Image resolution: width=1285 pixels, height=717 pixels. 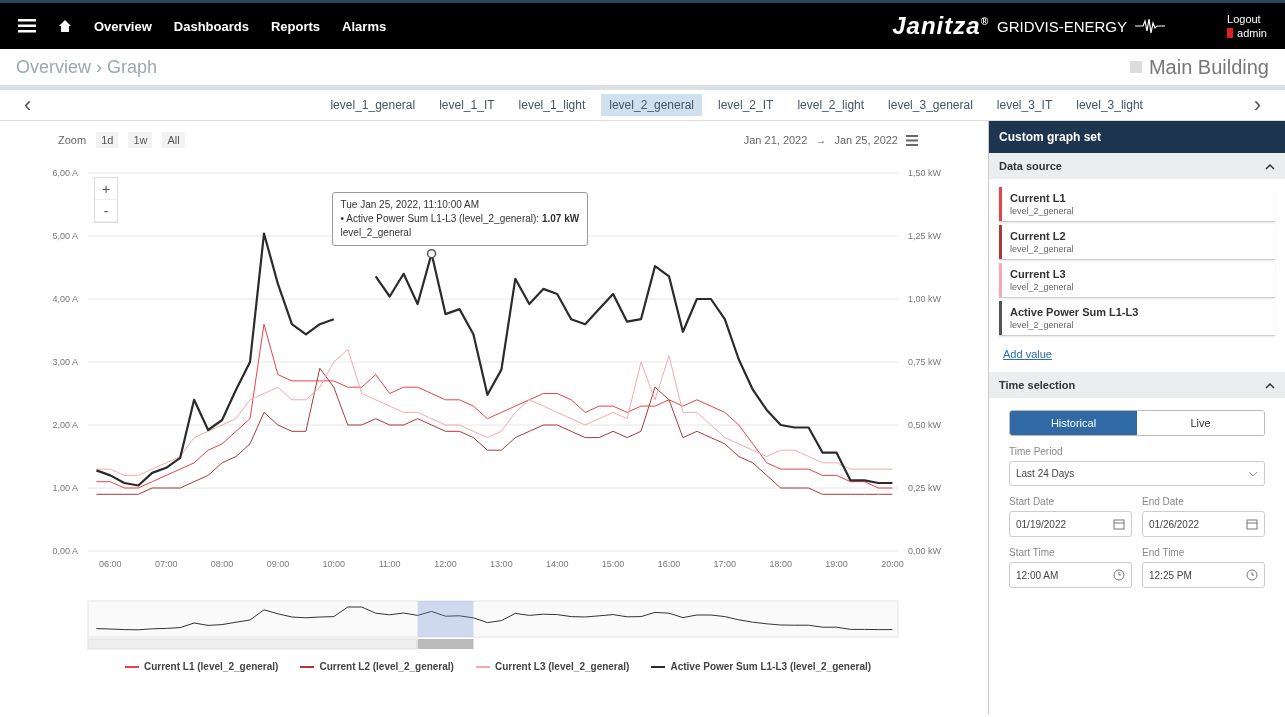 What do you see at coordinates (87, 67) in the screenshot?
I see `breadcrumb: Overview › Graph` at bounding box center [87, 67].